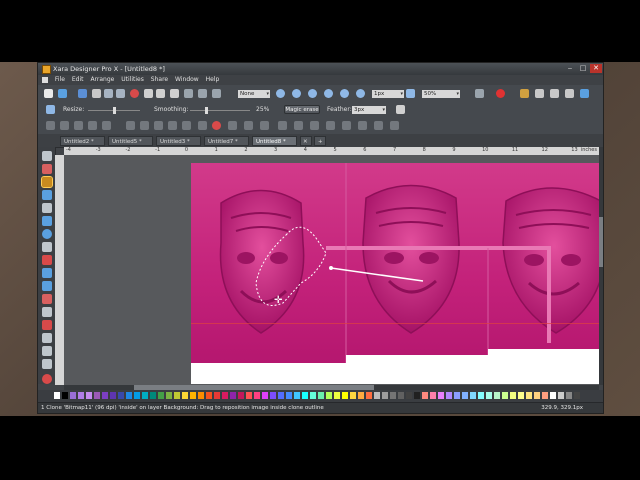  Describe the element at coordinates (62, 93) in the screenshot. I see `open-folder-icon` at that location.